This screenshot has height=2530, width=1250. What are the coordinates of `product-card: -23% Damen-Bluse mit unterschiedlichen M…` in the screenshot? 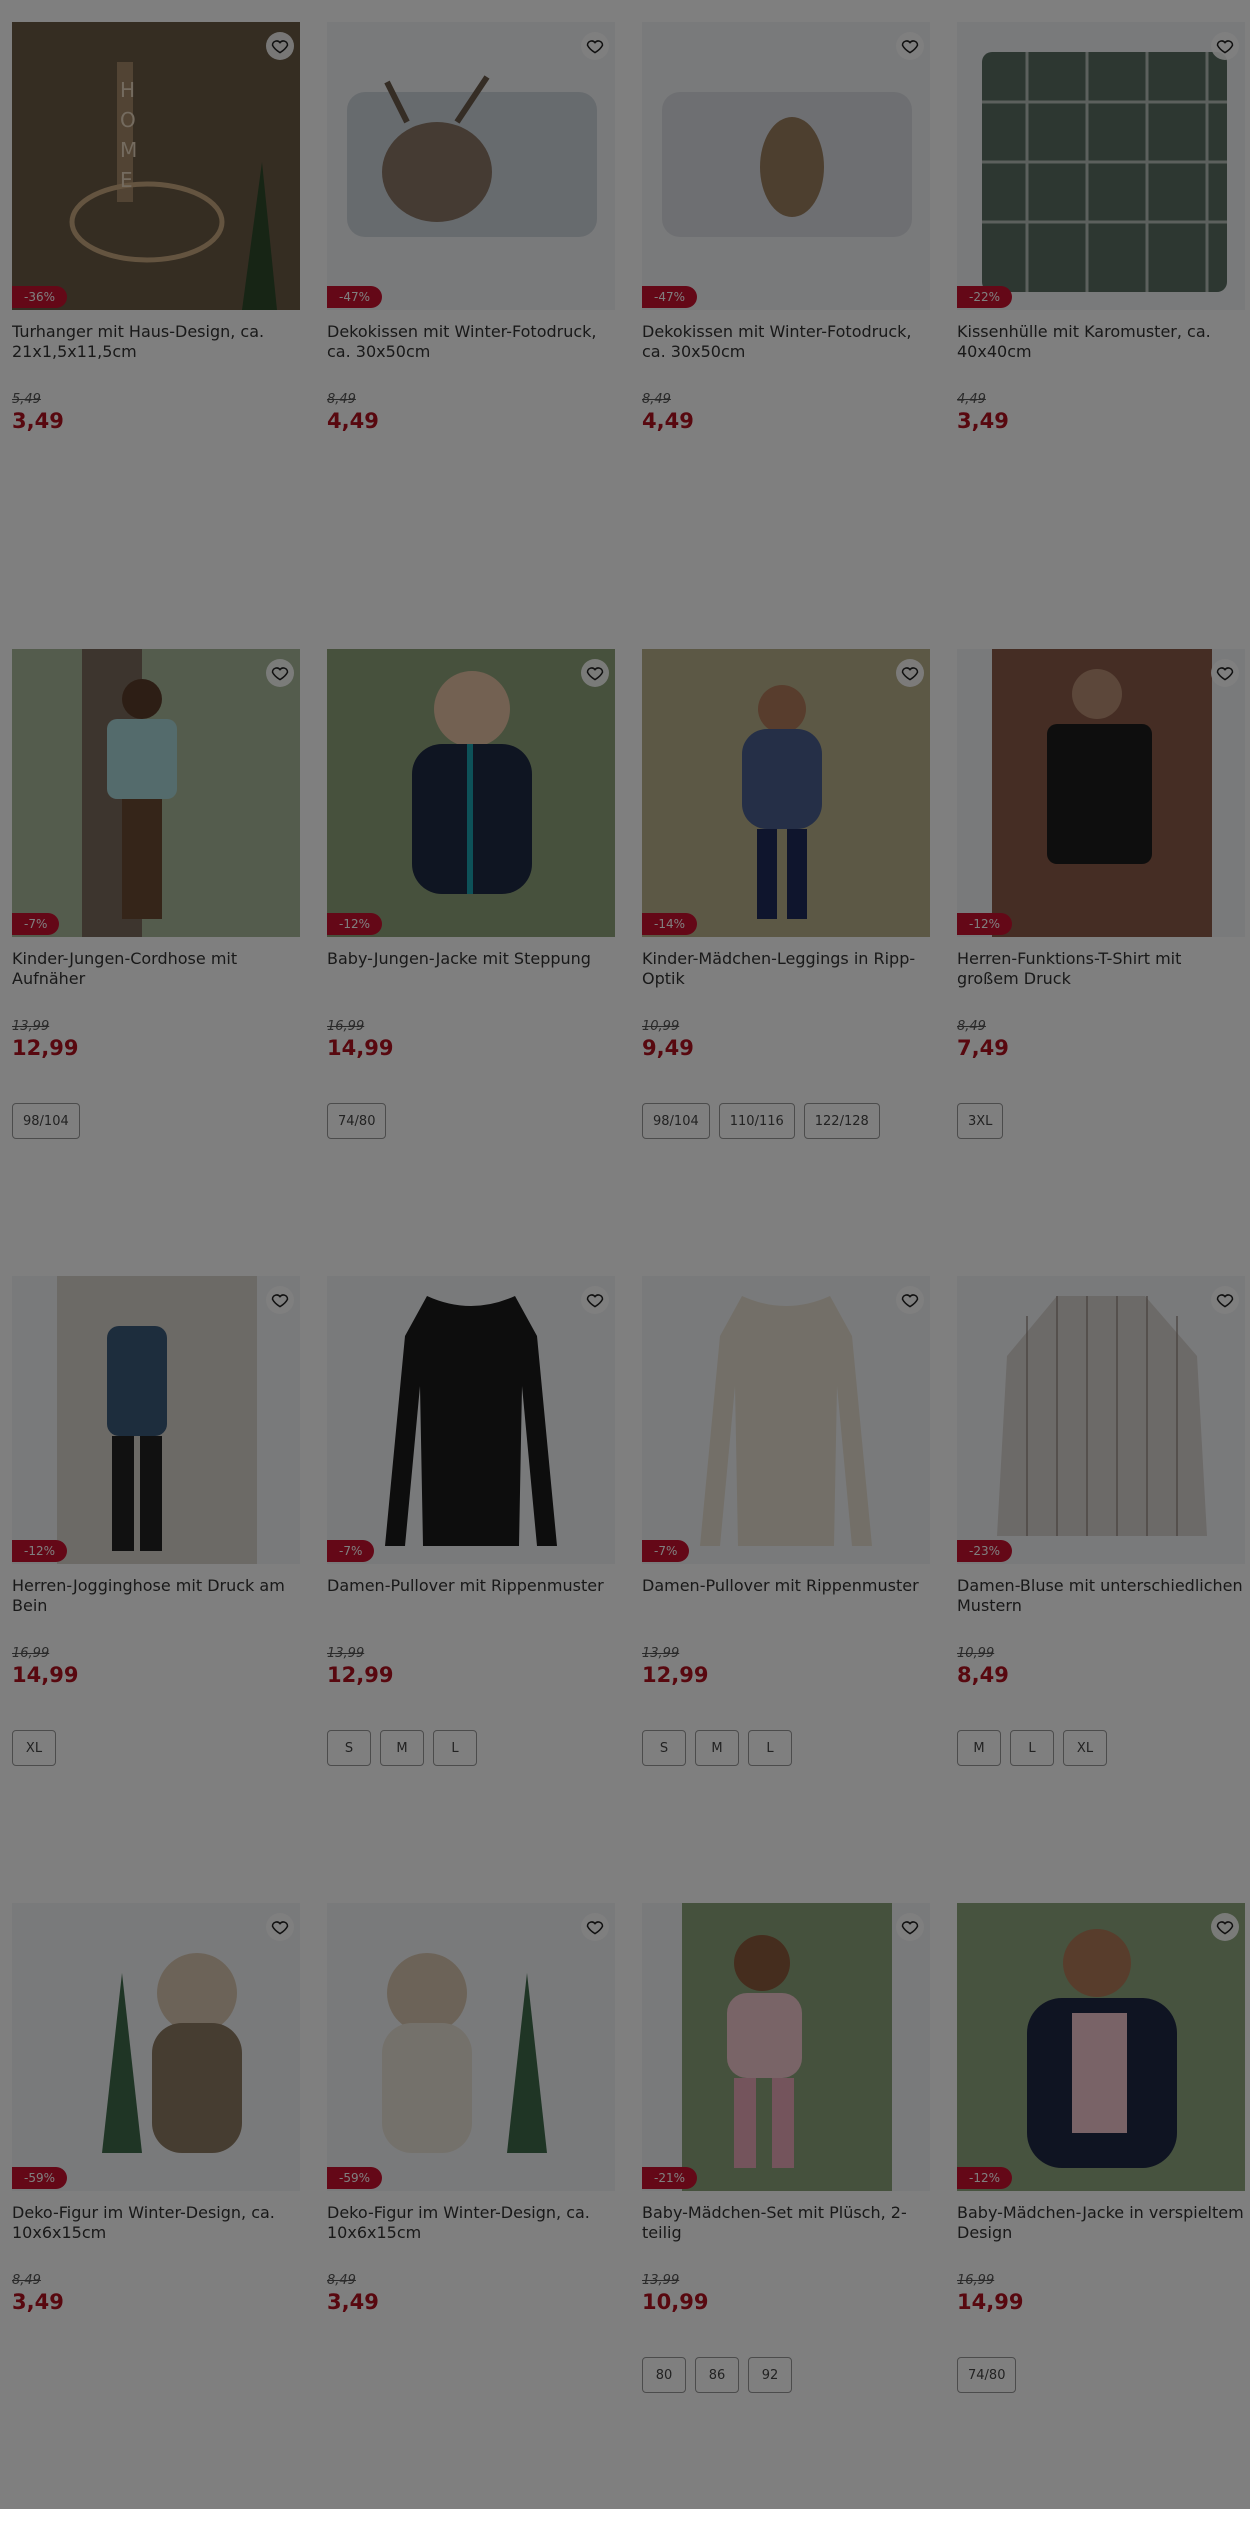 It's located at (1101, 1589).